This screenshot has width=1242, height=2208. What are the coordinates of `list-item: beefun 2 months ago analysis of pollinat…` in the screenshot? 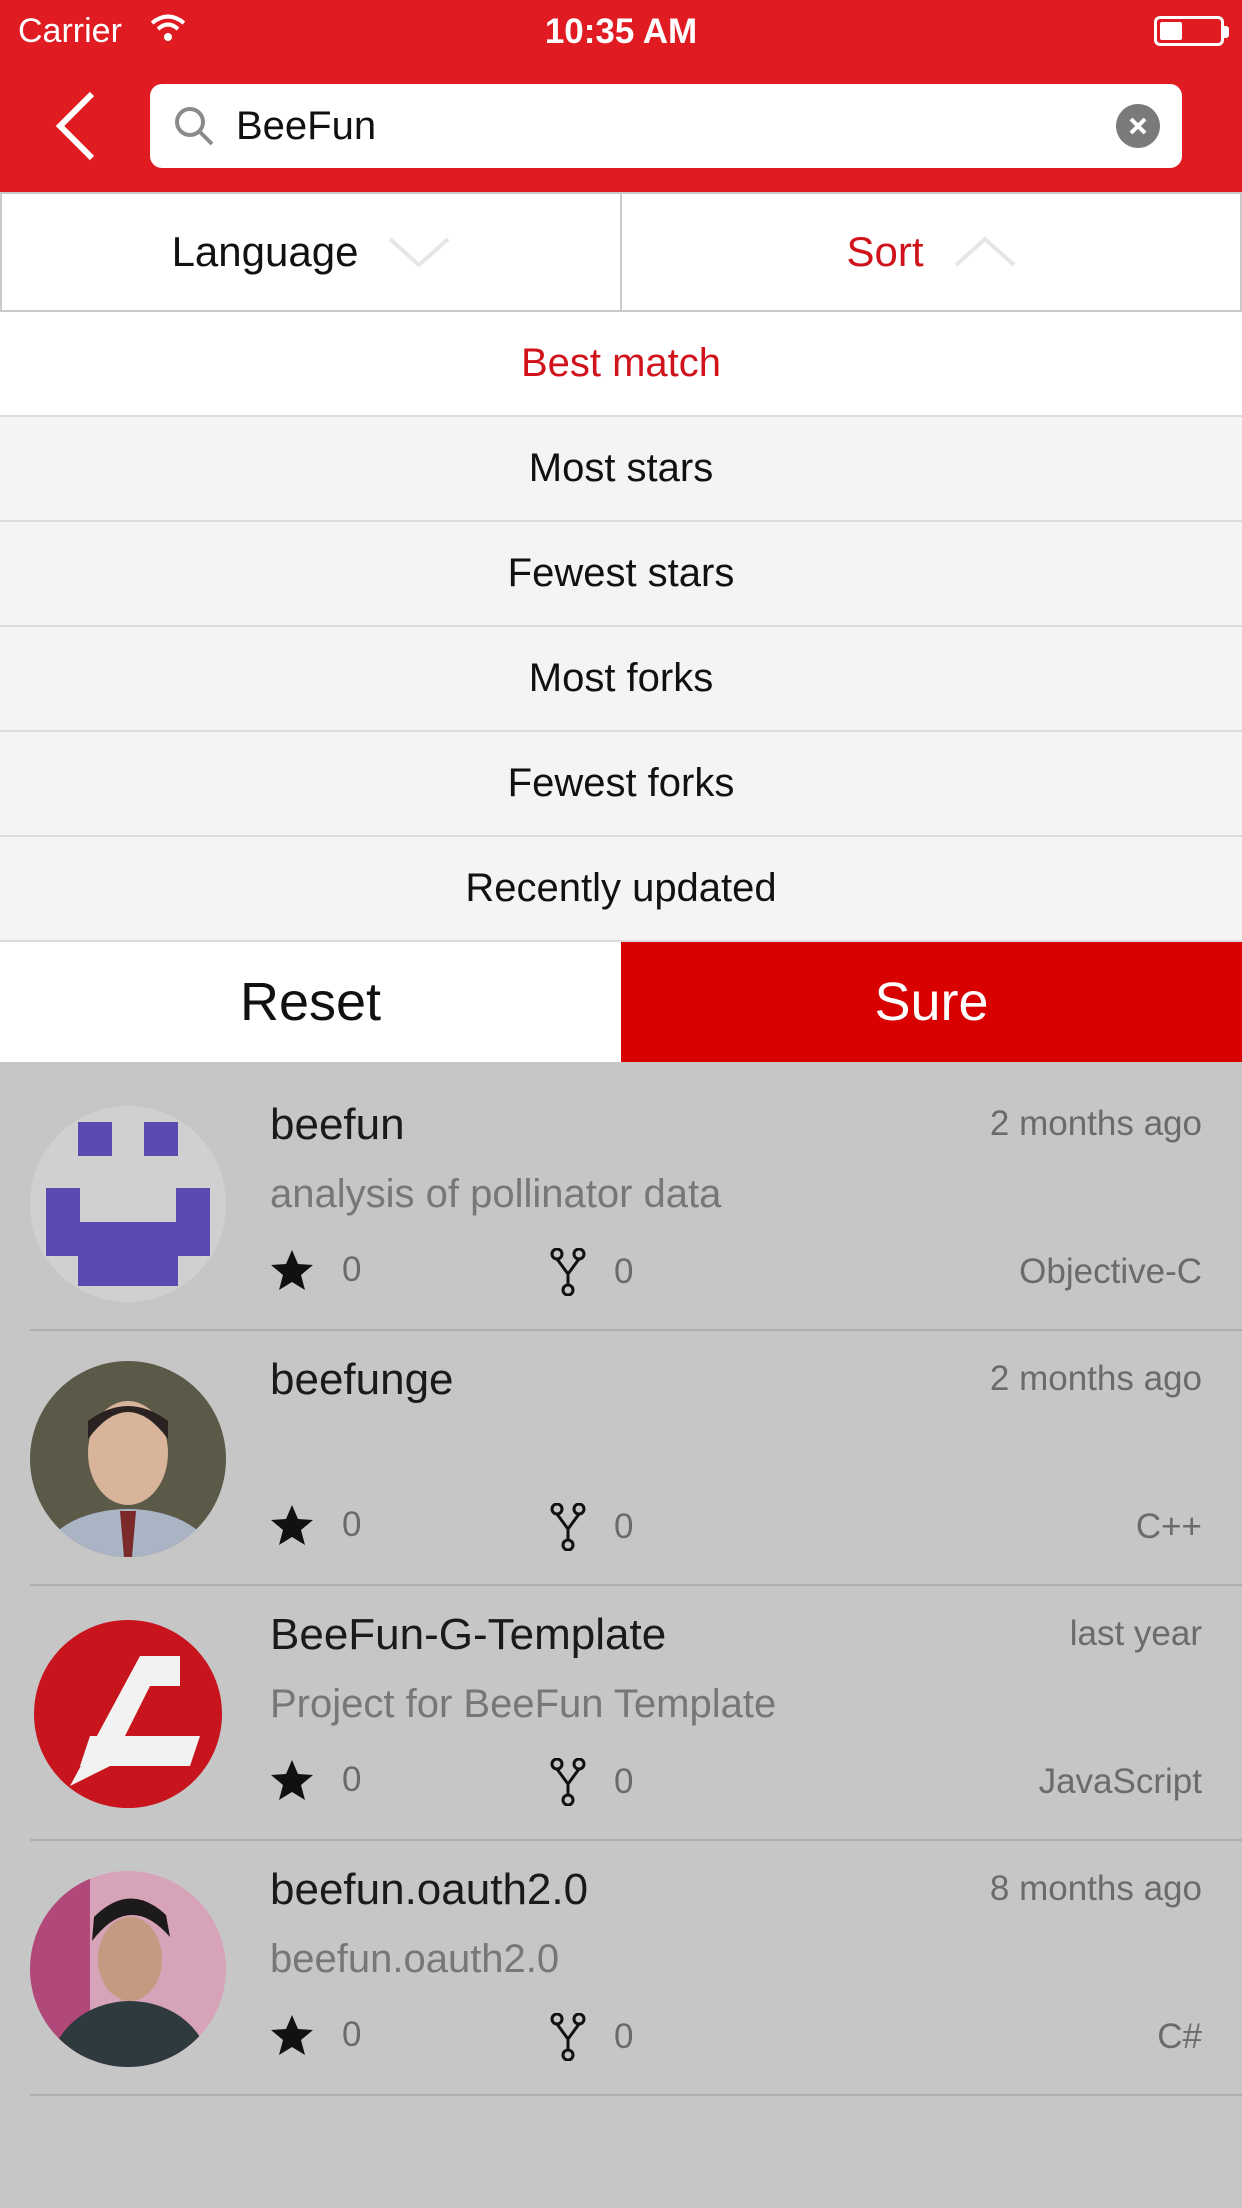 It's located at (636, 1203).